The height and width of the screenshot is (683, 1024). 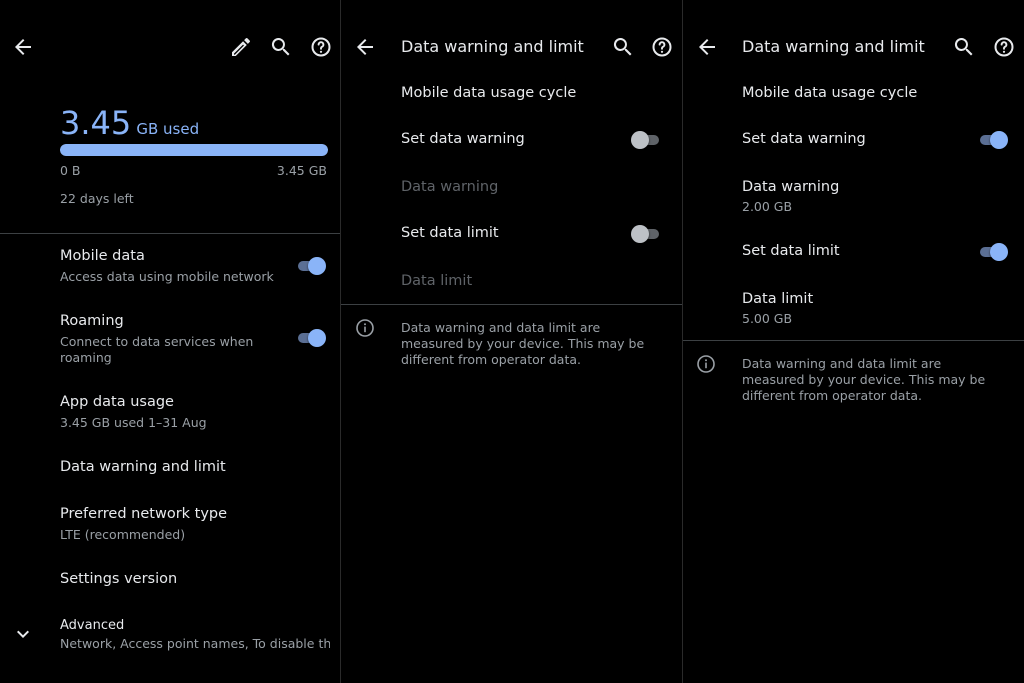 What do you see at coordinates (157, 349) in the screenshot?
I see `roaming-subtitle: Connect to data services when roaming` at bounding box center [157, 349].